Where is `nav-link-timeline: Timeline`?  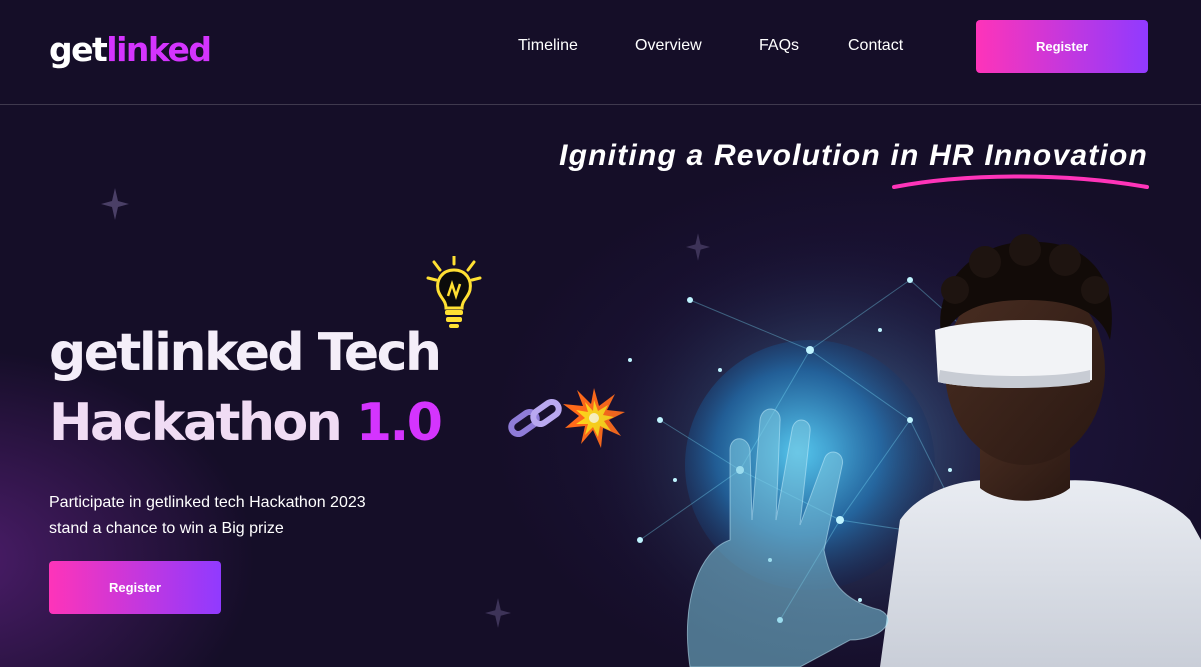 nav-link-timeline: Timeline is located at coordinates (548, 46).